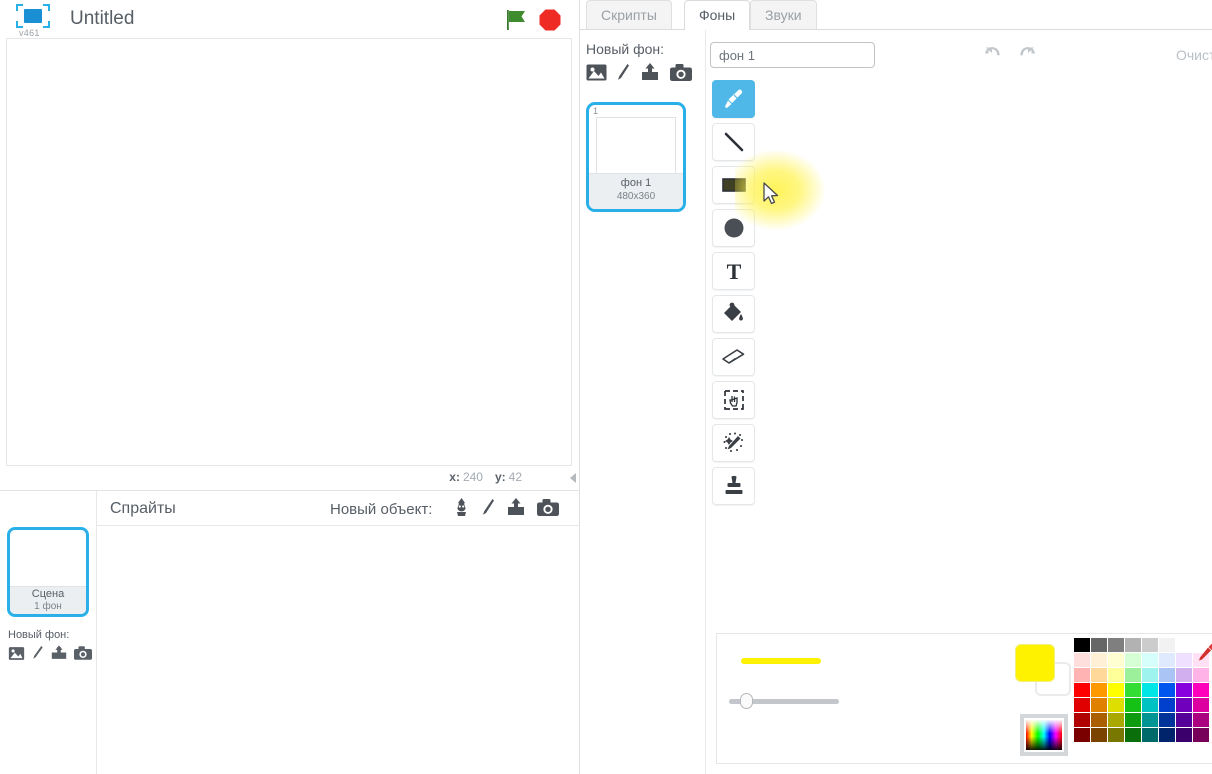  What do you see at coordinates (784, 701) in the screenshot?
I see `brush-size-slider` at bounding box center [784, 701].